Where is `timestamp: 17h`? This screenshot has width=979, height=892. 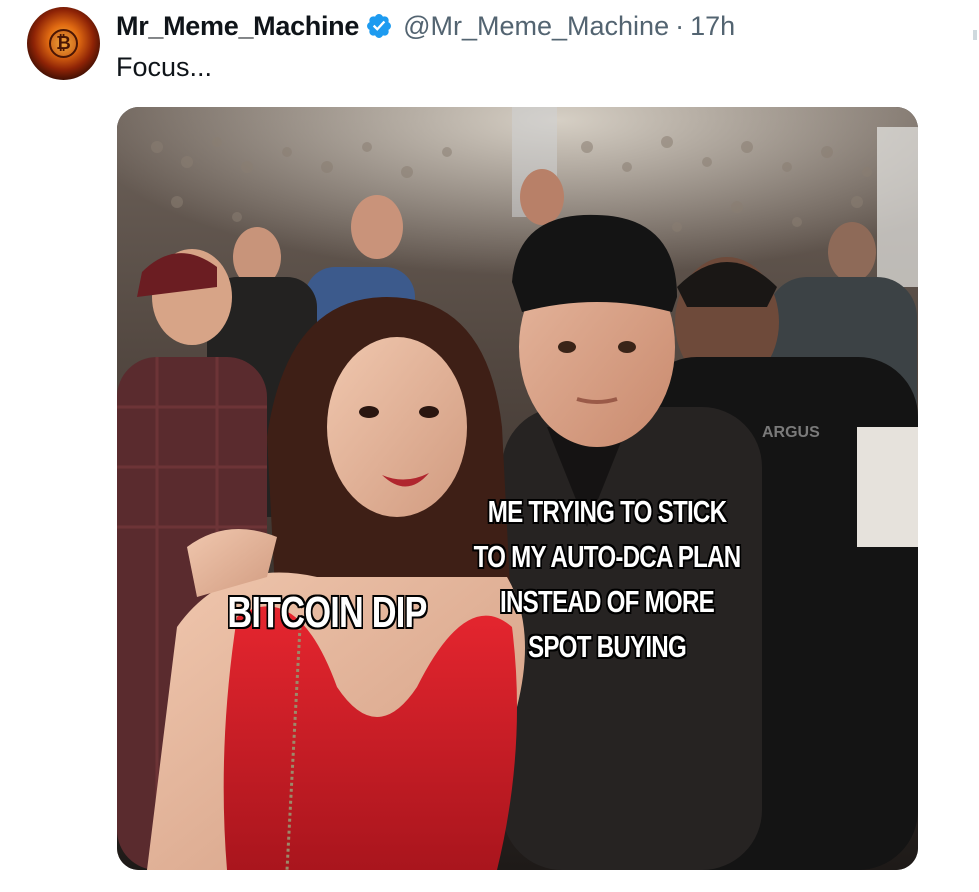
timestamp: 17h is located at coordinates (712, 26).